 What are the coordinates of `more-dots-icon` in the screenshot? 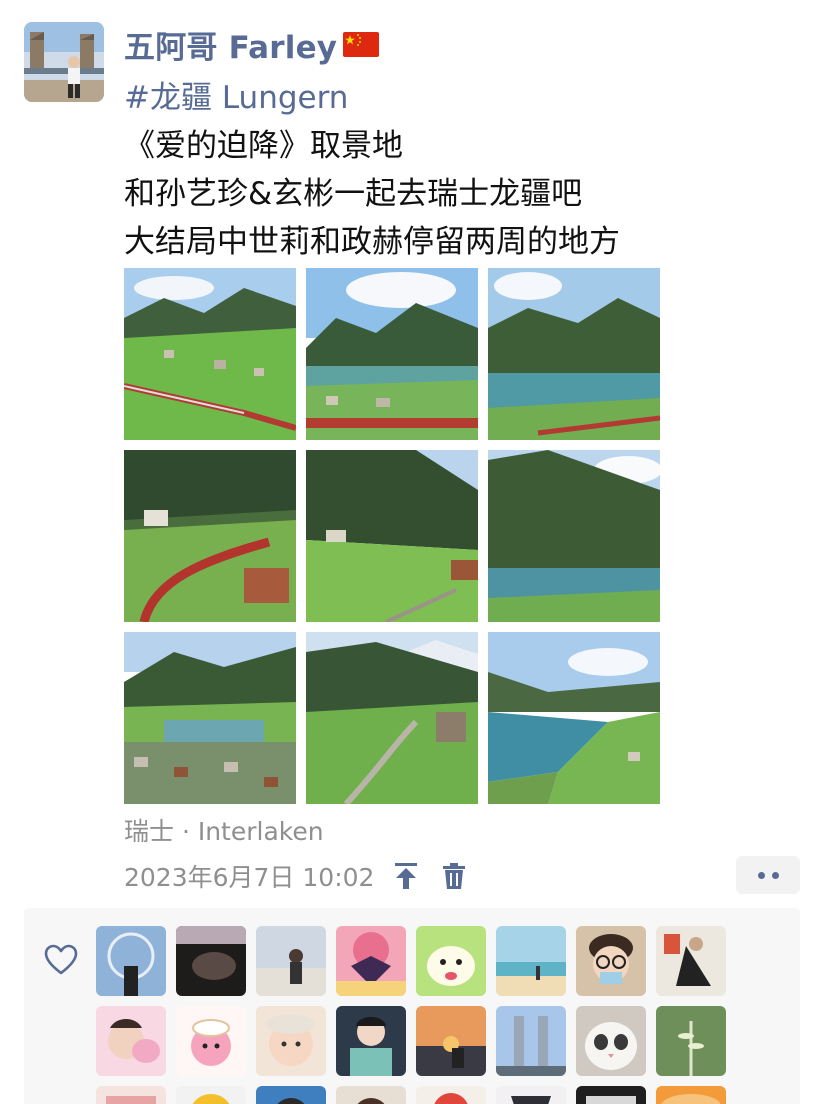 It's located at (768, 875).